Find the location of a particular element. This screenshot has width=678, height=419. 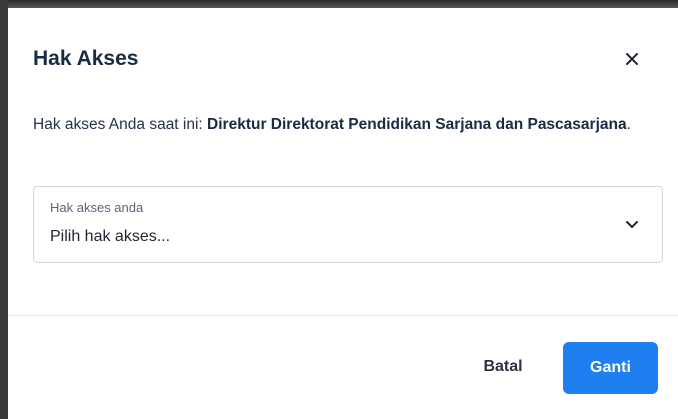

close-button is located at coordinates (632, 59).